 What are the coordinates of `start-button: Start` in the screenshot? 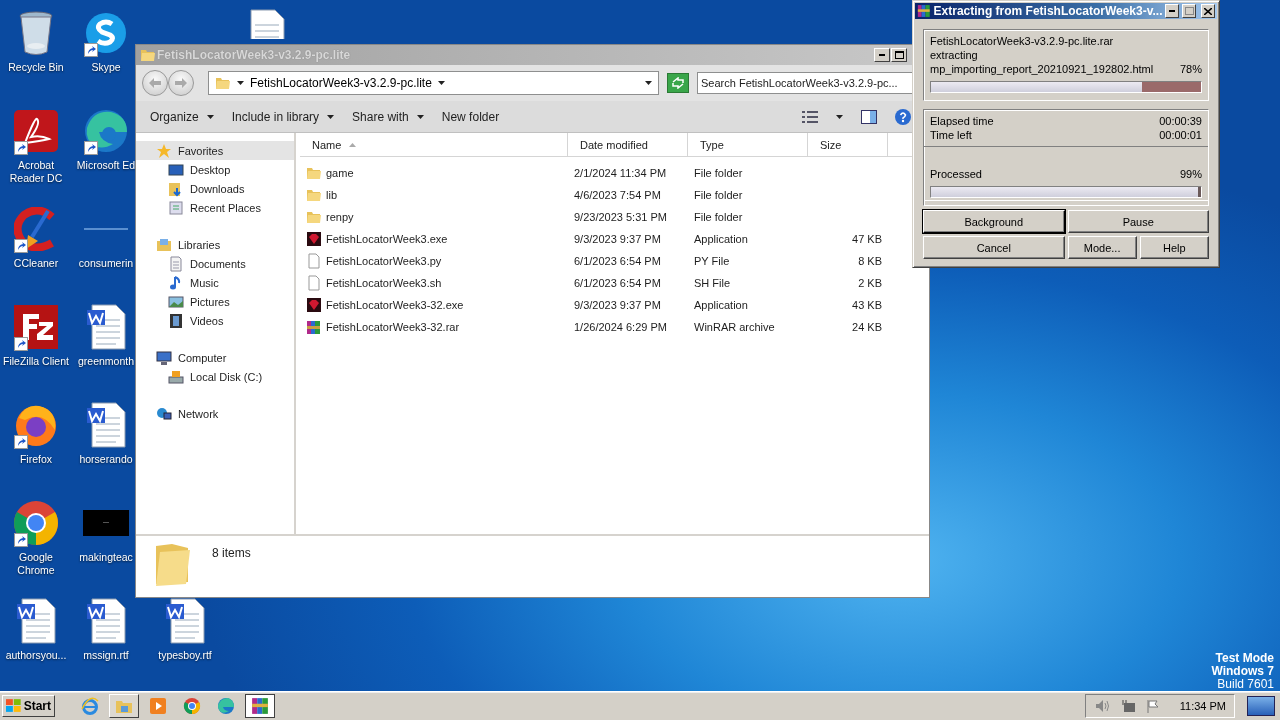 It's located at (28, 706).